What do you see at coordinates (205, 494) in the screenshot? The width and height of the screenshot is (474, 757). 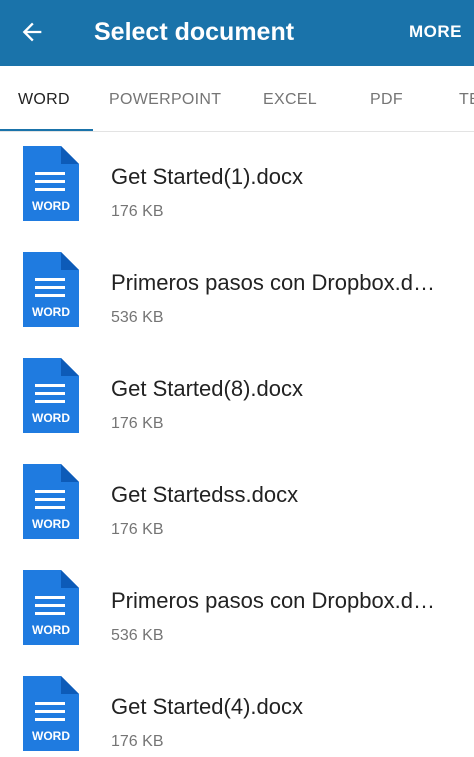 I see `file-name: Get Startedss.docx` at bounding box center [205, 494].